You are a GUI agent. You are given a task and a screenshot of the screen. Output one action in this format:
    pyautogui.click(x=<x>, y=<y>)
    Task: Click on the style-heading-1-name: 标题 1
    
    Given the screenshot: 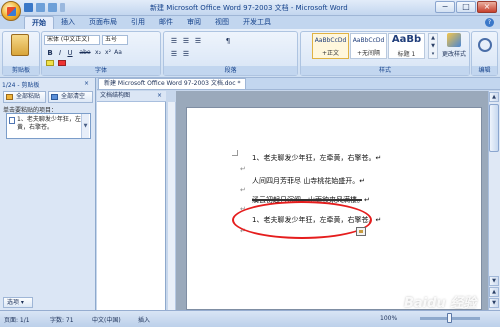 What is the action you would take?
    pyautogui.click(x=406, y=54)
    